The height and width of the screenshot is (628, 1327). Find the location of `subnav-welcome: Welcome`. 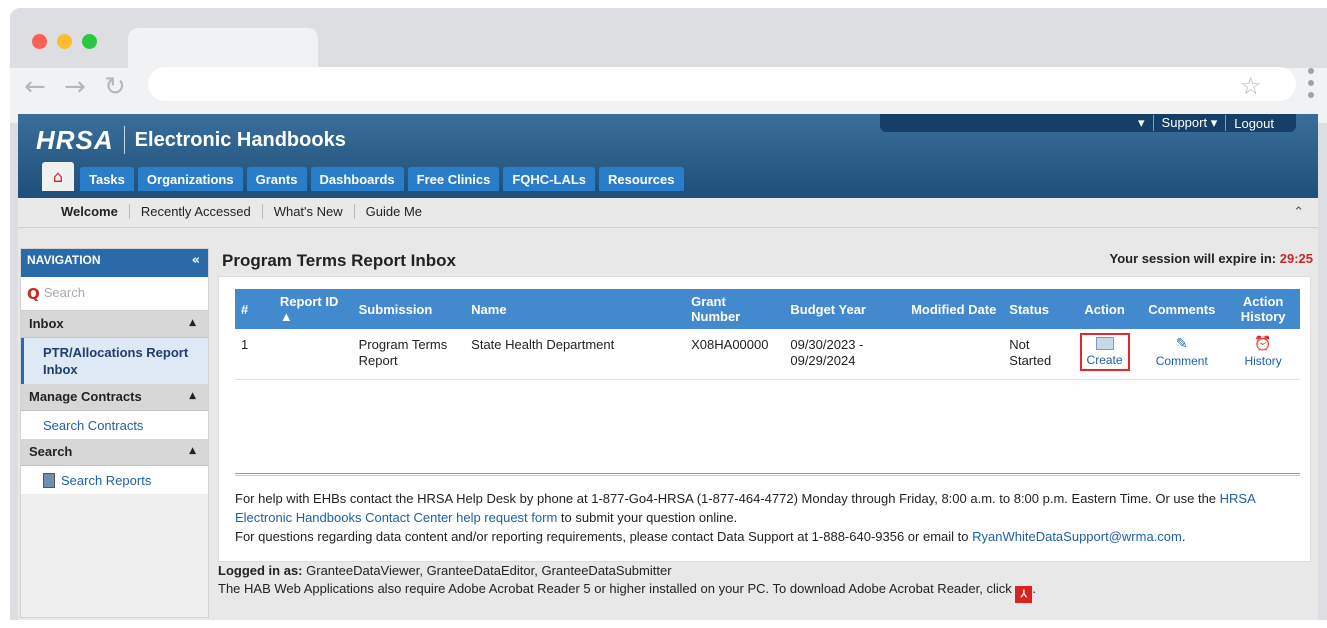

subnav-welcome: Welcome is located at coordinates (90, 211).